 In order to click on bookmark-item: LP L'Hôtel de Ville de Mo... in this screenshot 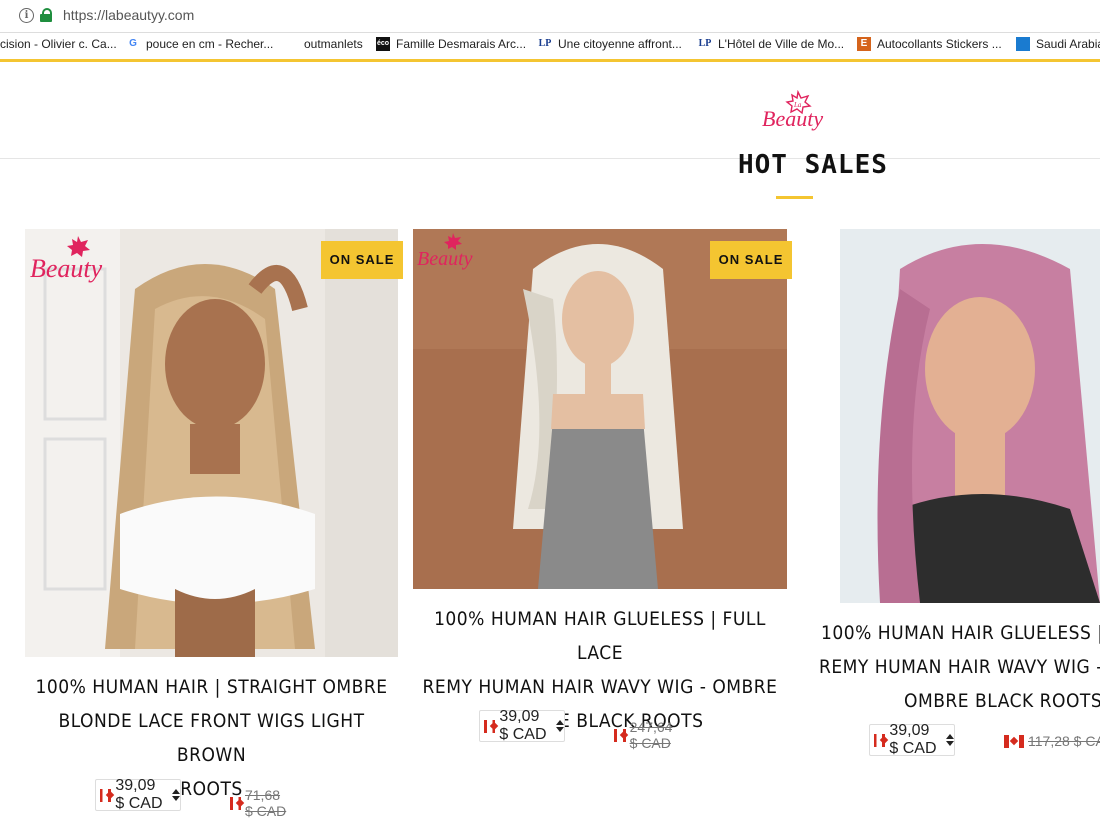, I will do `click(771, 44)`.